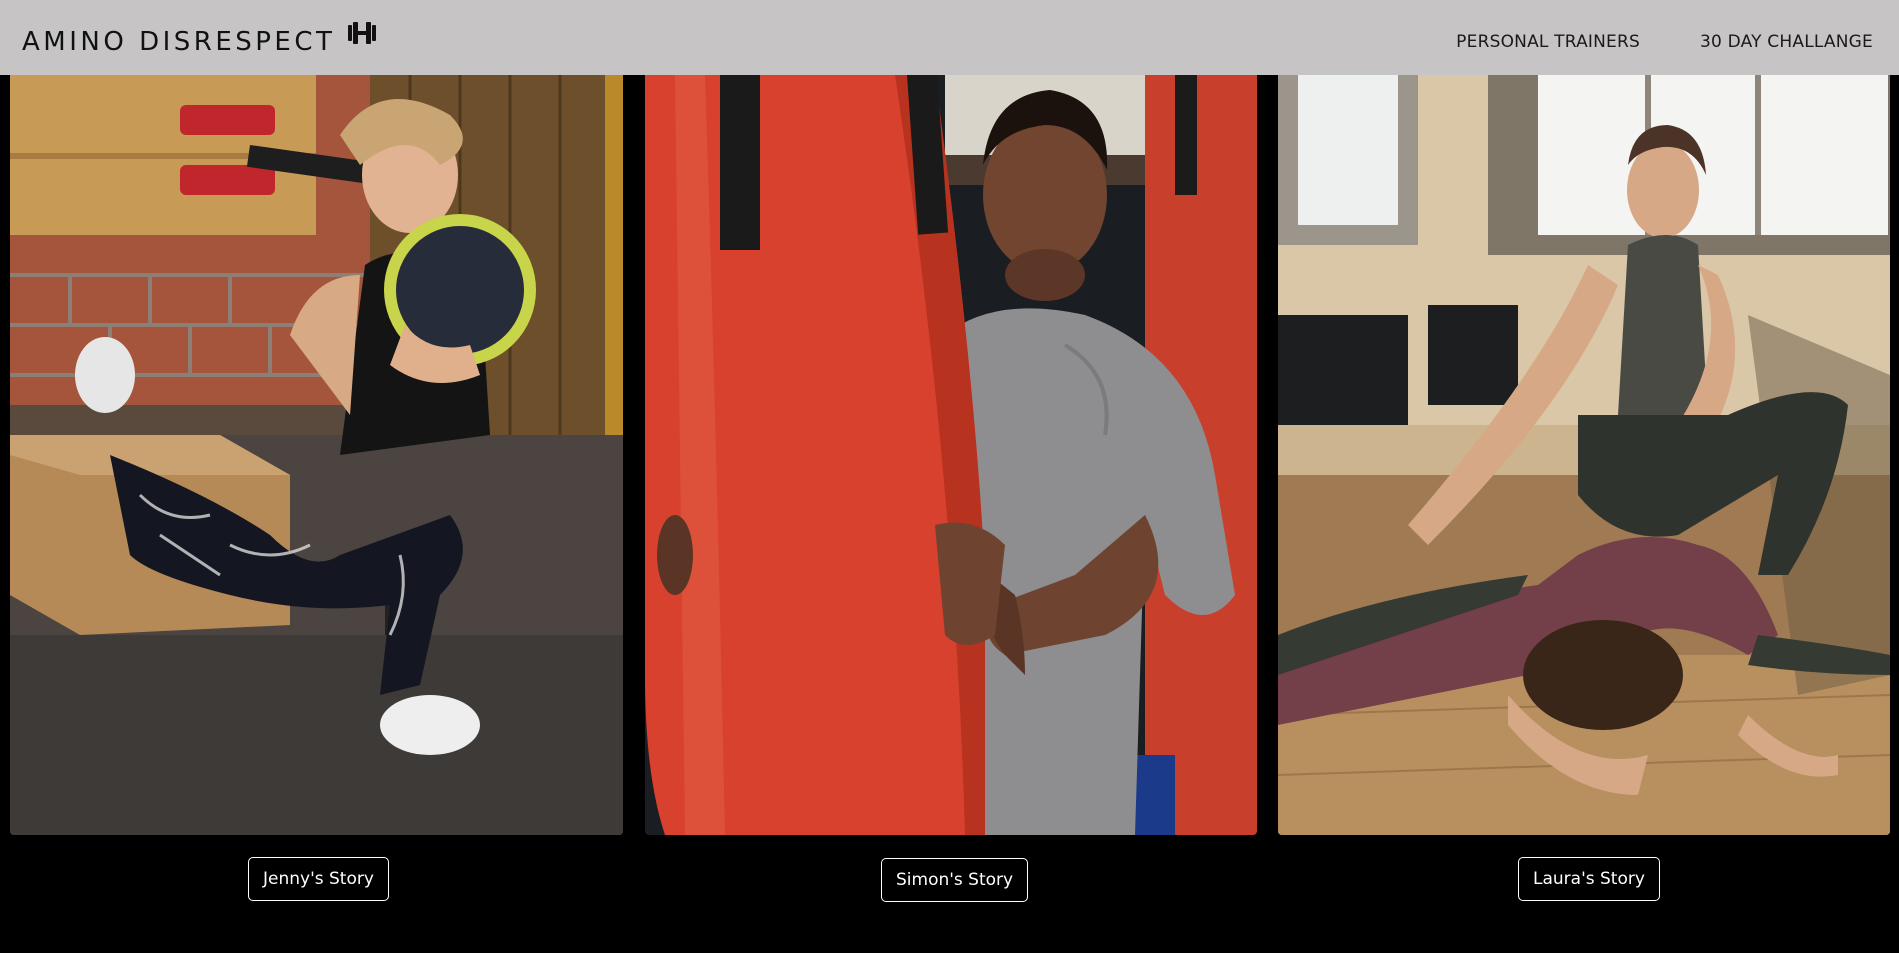  What do you see at coordinates (318, 879) in the screenshot?
I see `jenny-story-button: Jenny's Story` at bounding box center [318, 879].